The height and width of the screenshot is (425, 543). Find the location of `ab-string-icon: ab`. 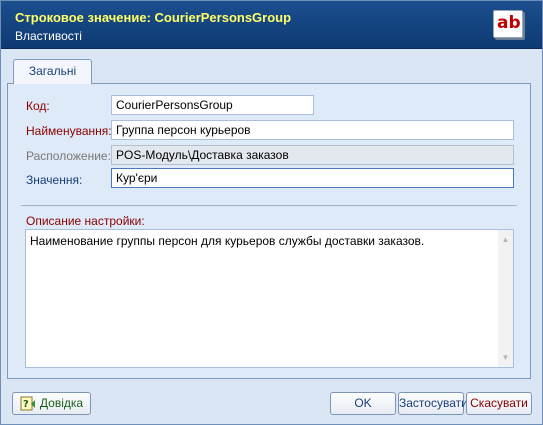

ab-string-icon: ab is located at coordinates (509, 25).